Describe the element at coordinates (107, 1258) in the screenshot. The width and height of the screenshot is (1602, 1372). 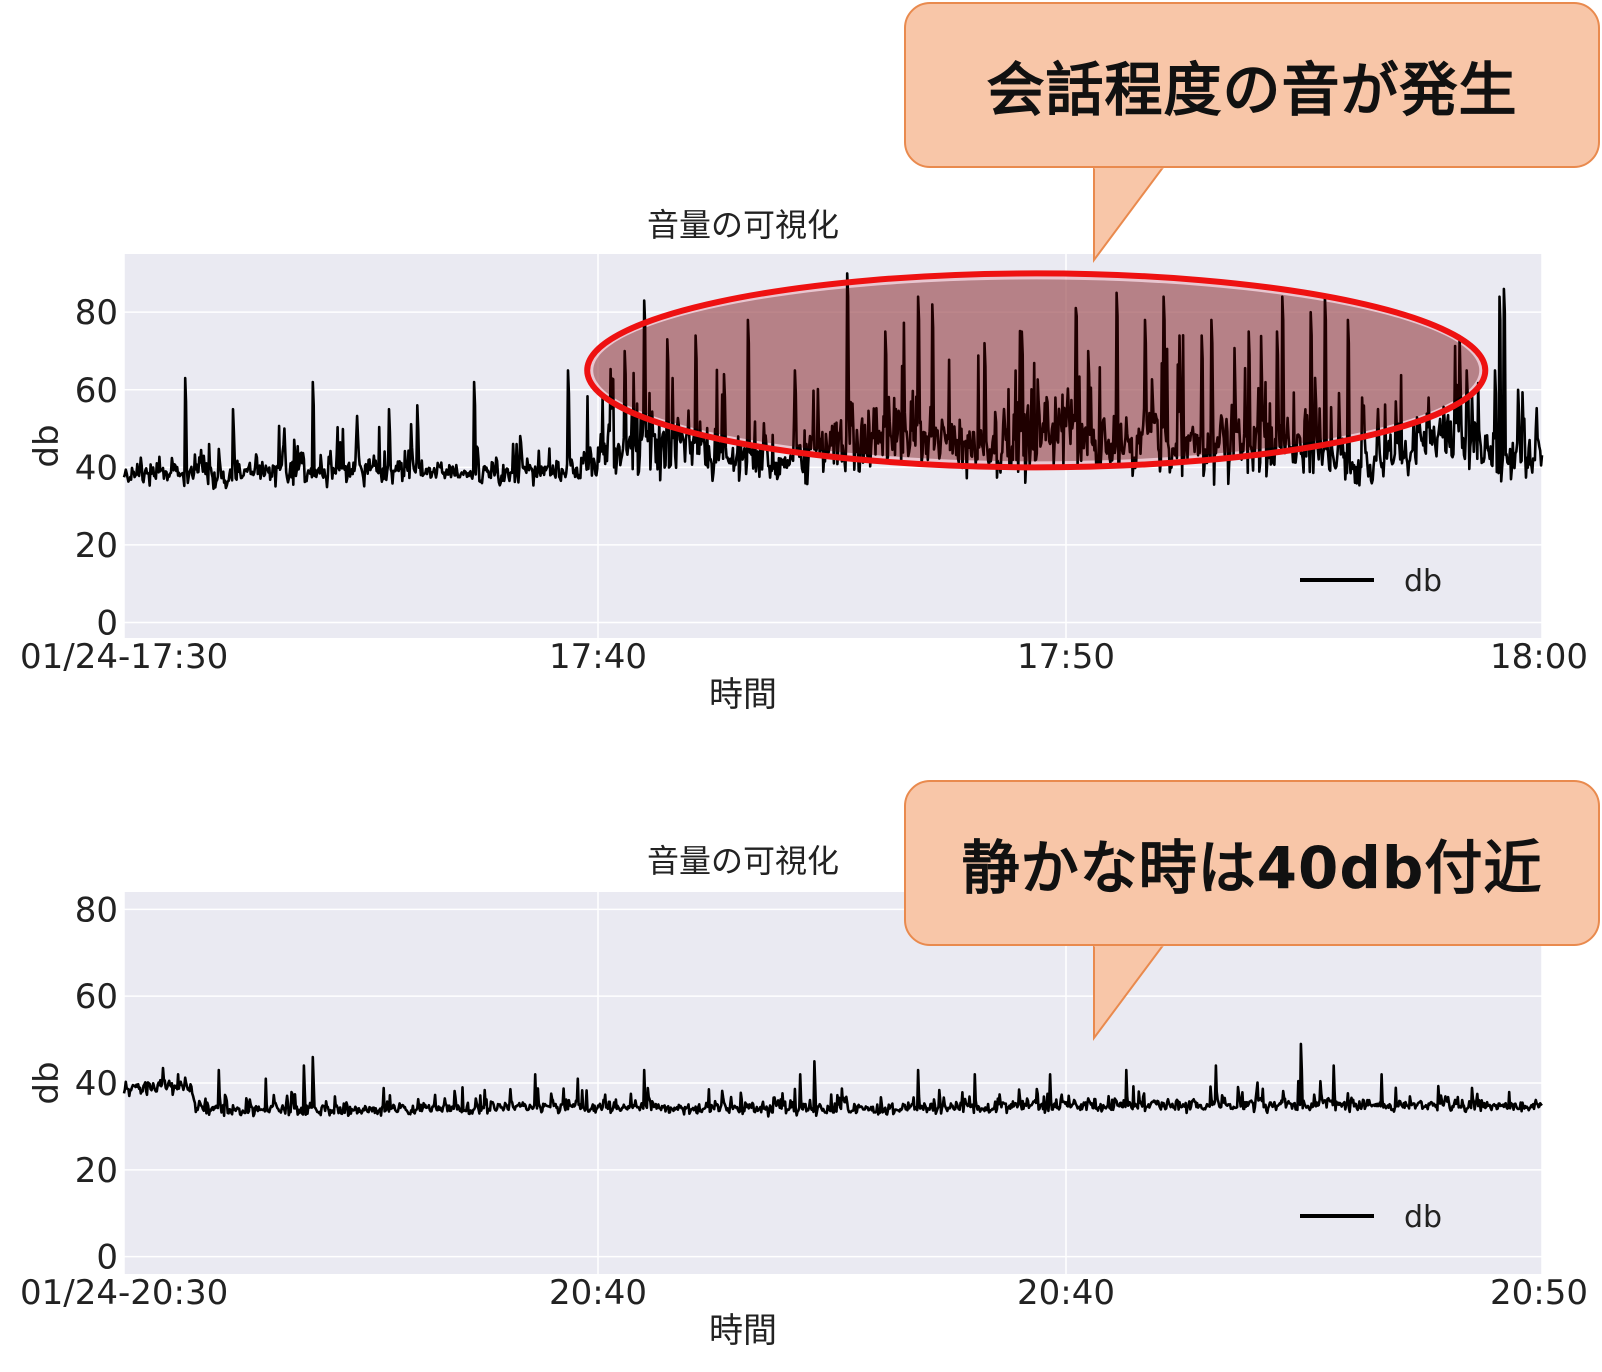
I see `y-tick-label-0: 0` at that location.